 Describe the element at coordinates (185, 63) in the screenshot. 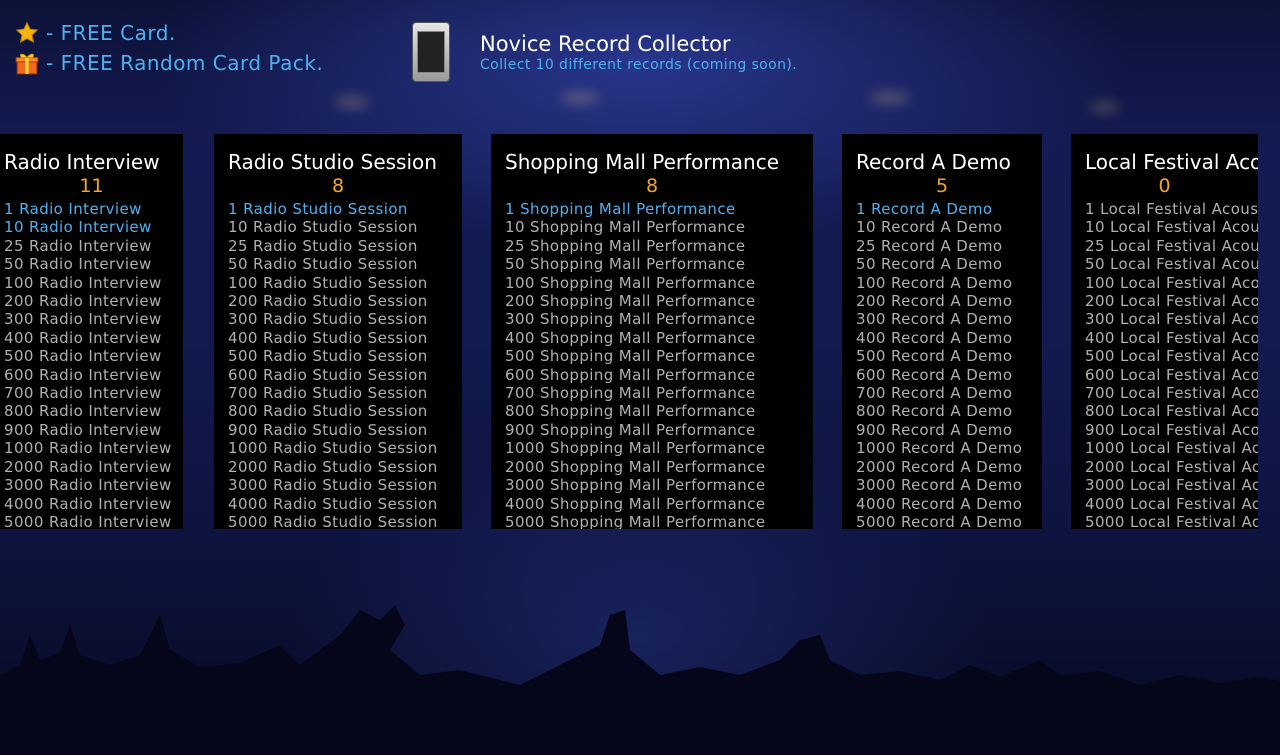

I see `reward-label: - FREE Random Card Pack.` at that location.